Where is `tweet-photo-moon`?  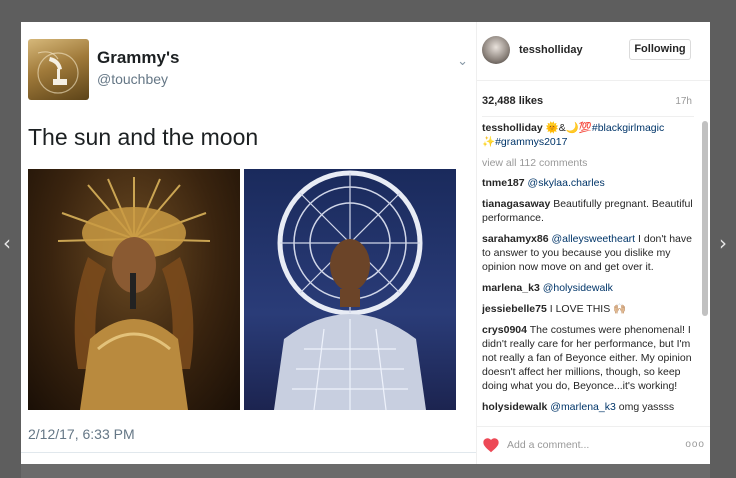
tweet-photo-moon is located at coordinates (350, 289).